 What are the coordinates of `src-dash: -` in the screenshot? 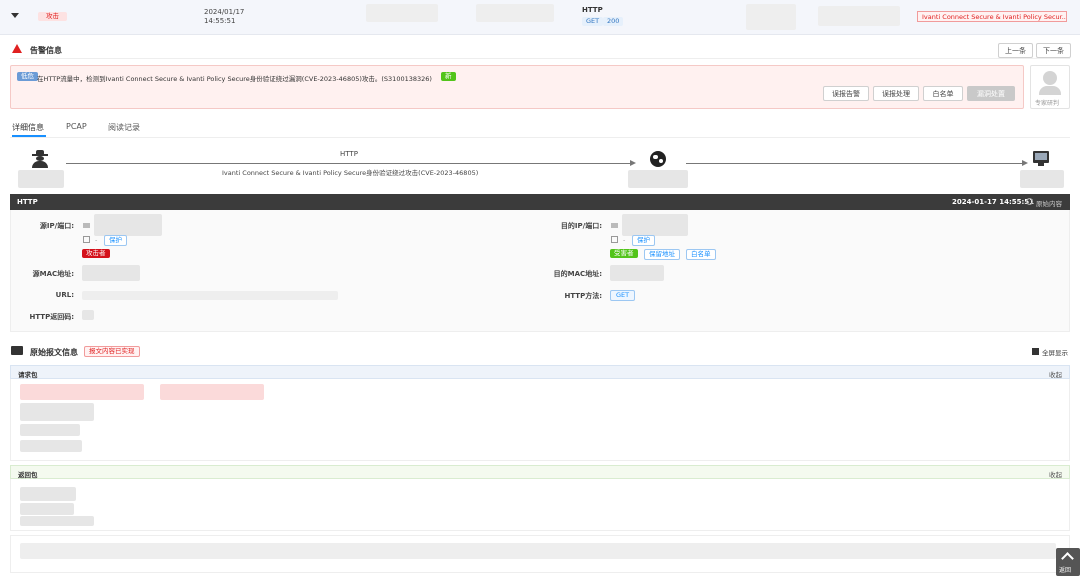 It's located at (96, 240).